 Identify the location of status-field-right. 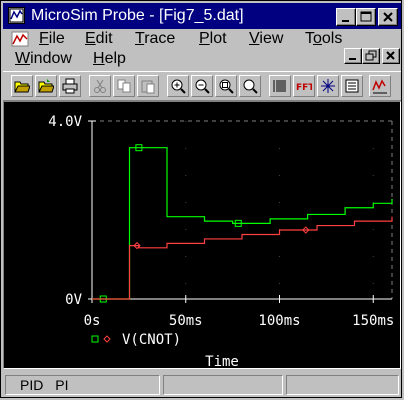
(342, 385).